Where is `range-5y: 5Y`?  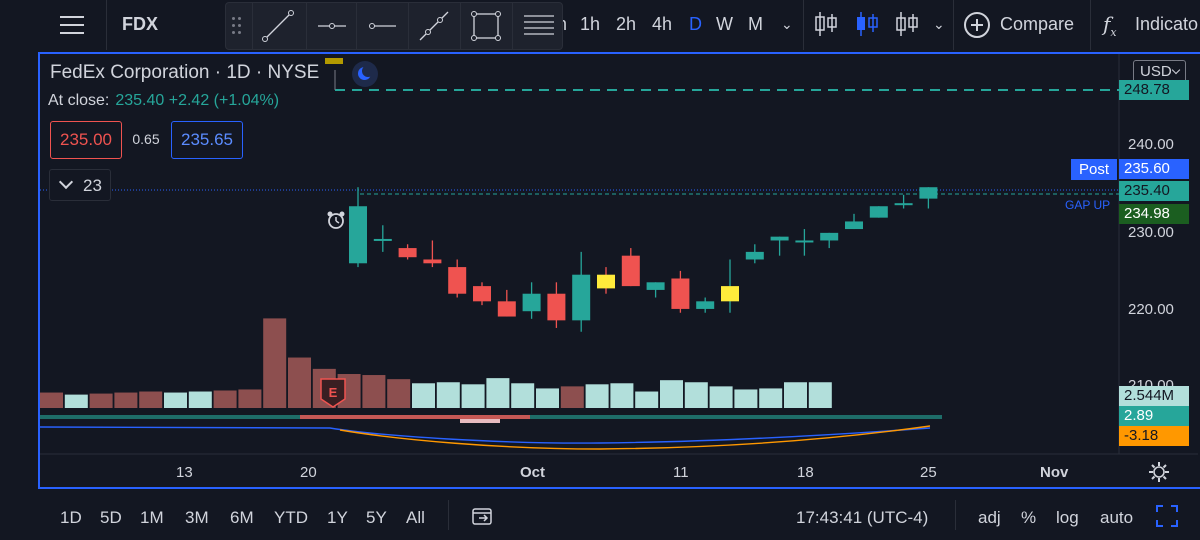 range-5y: 5Y is located at coordinates (376, 518).